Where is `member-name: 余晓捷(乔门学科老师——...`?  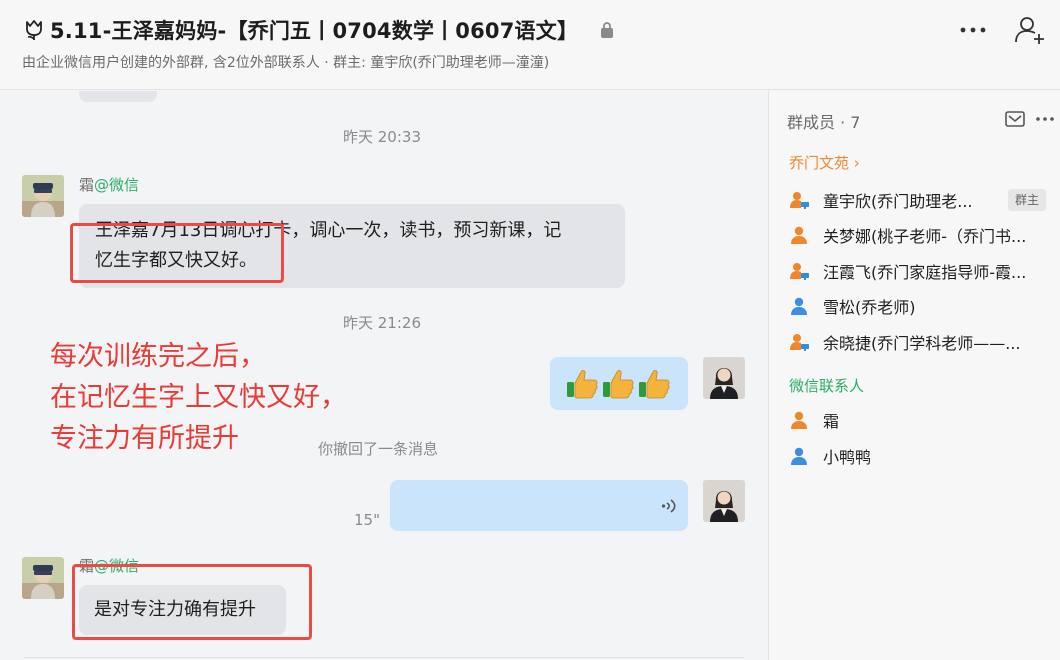 member-name: 余晓捷(乔门学科老师——... is located at coordinates (922, 343).